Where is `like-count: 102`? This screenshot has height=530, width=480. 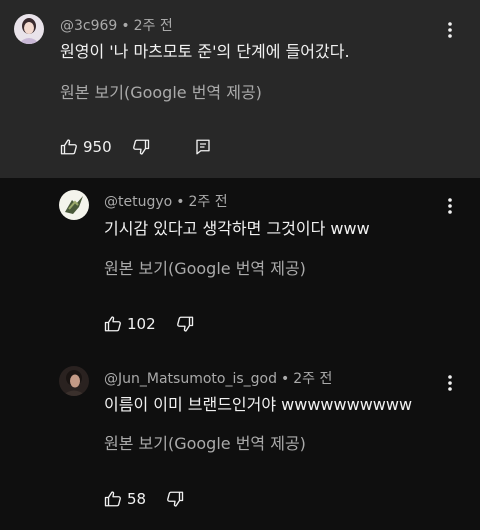
like-count: 102 is located at coordinates (141, 324).